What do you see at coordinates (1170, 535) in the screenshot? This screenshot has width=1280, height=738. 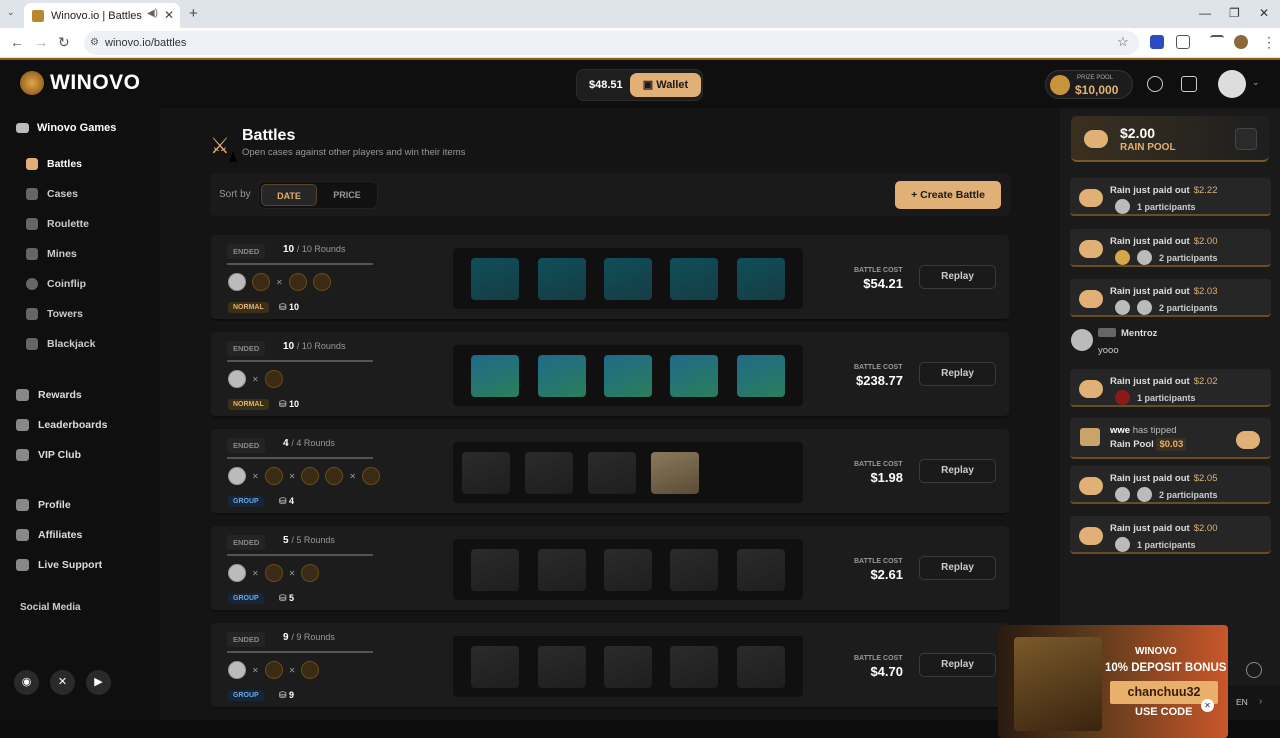 I see `rain-message: Rain just paid out $2.00 1 participants` at bounding box center [1170, 535].